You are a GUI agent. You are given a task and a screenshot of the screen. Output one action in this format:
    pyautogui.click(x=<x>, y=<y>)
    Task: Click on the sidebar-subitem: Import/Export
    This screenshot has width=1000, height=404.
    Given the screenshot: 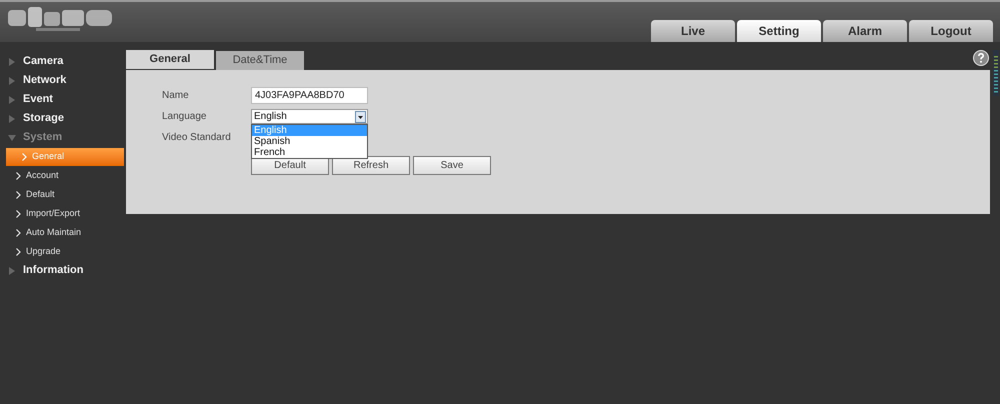 What is the action you would take?
    pyautogui.click(x=63, y=213)
    